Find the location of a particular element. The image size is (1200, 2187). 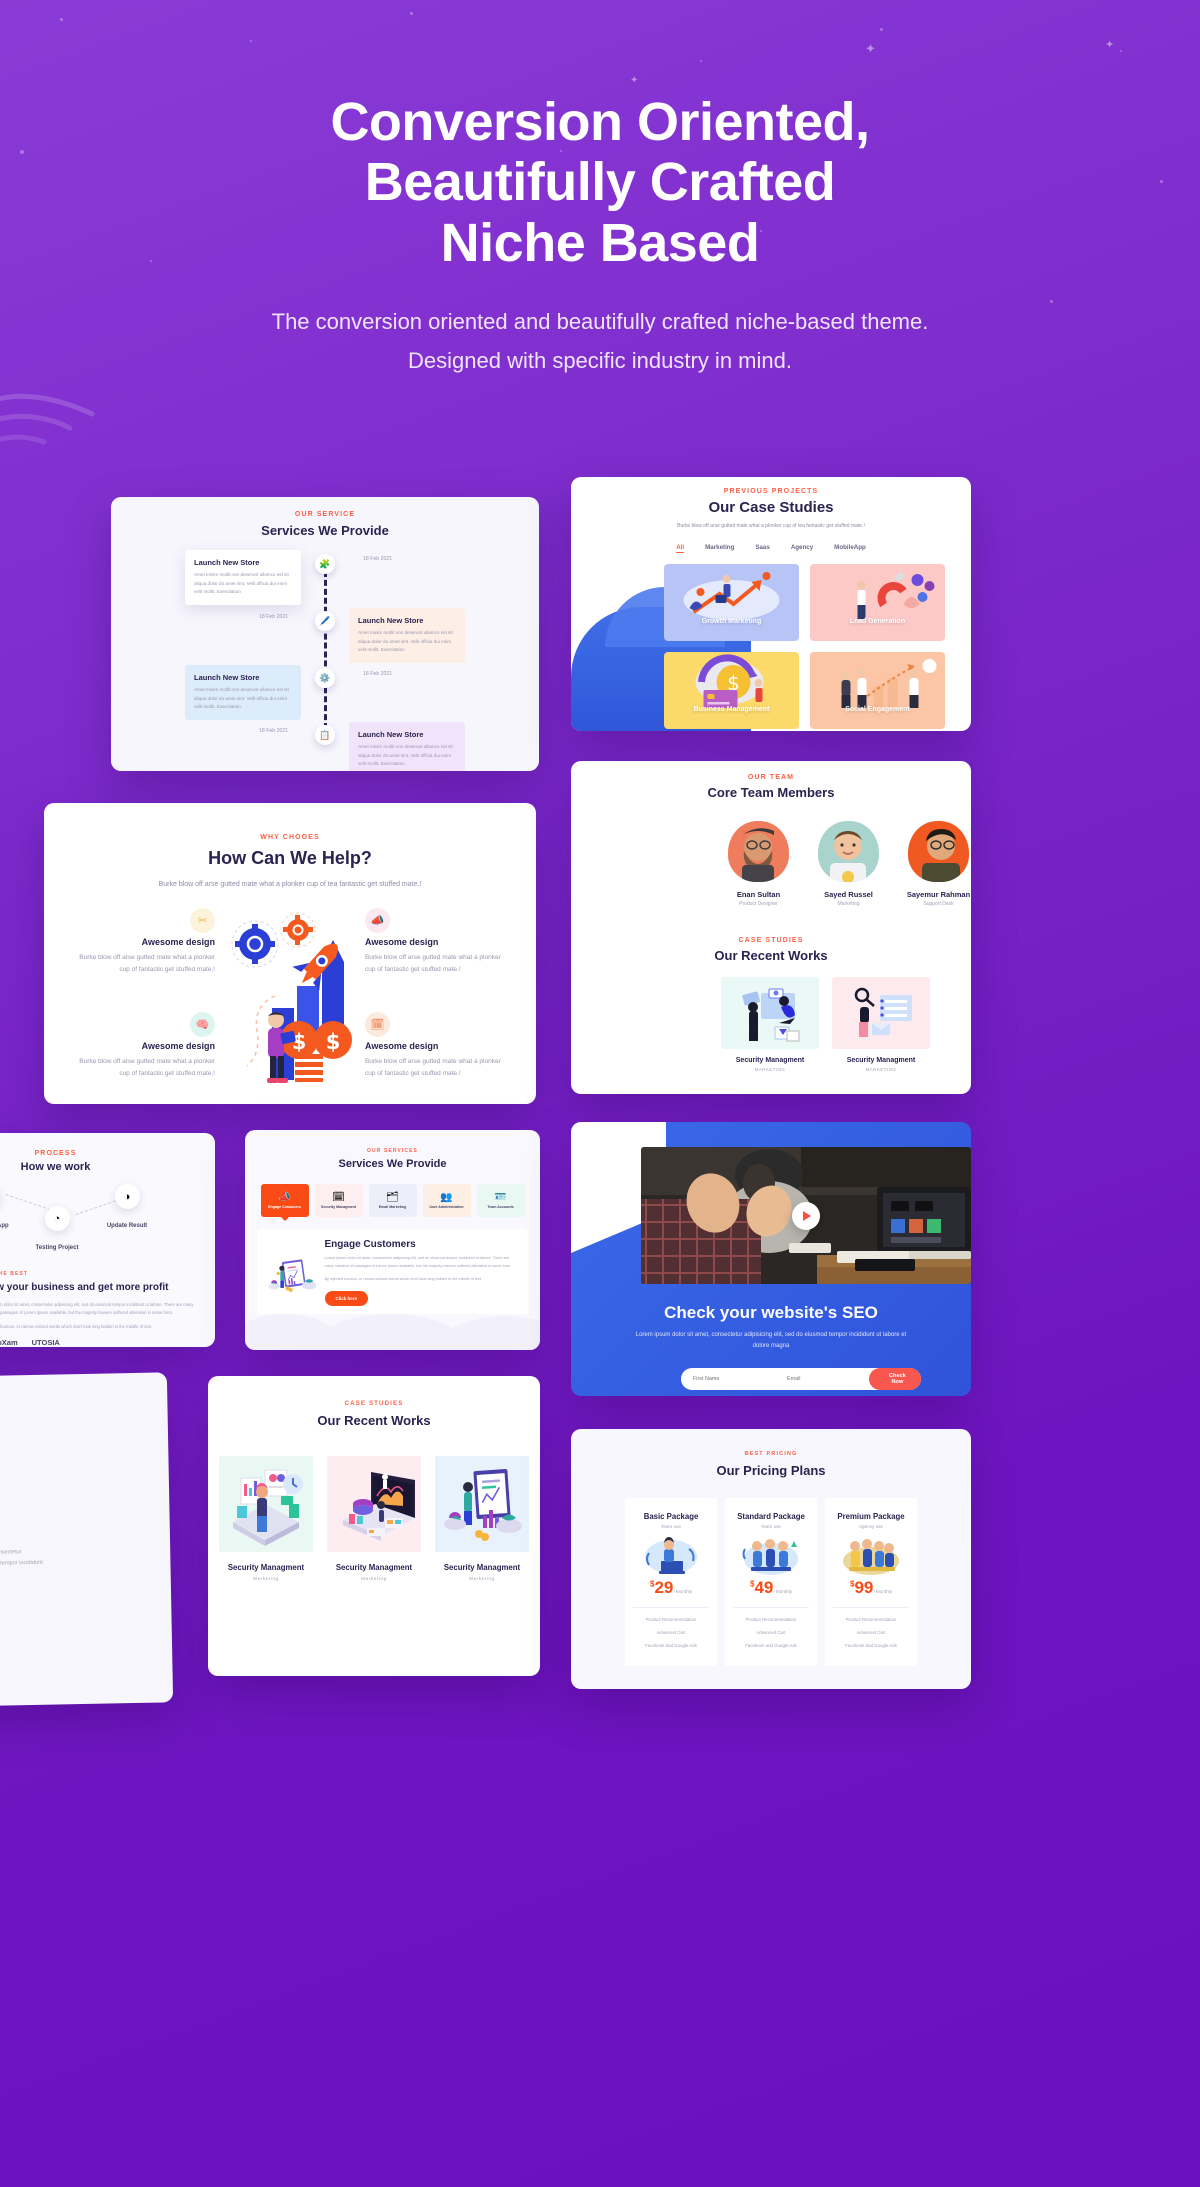

seo-check-form: Check Now is located at coordinates (801, 1379).